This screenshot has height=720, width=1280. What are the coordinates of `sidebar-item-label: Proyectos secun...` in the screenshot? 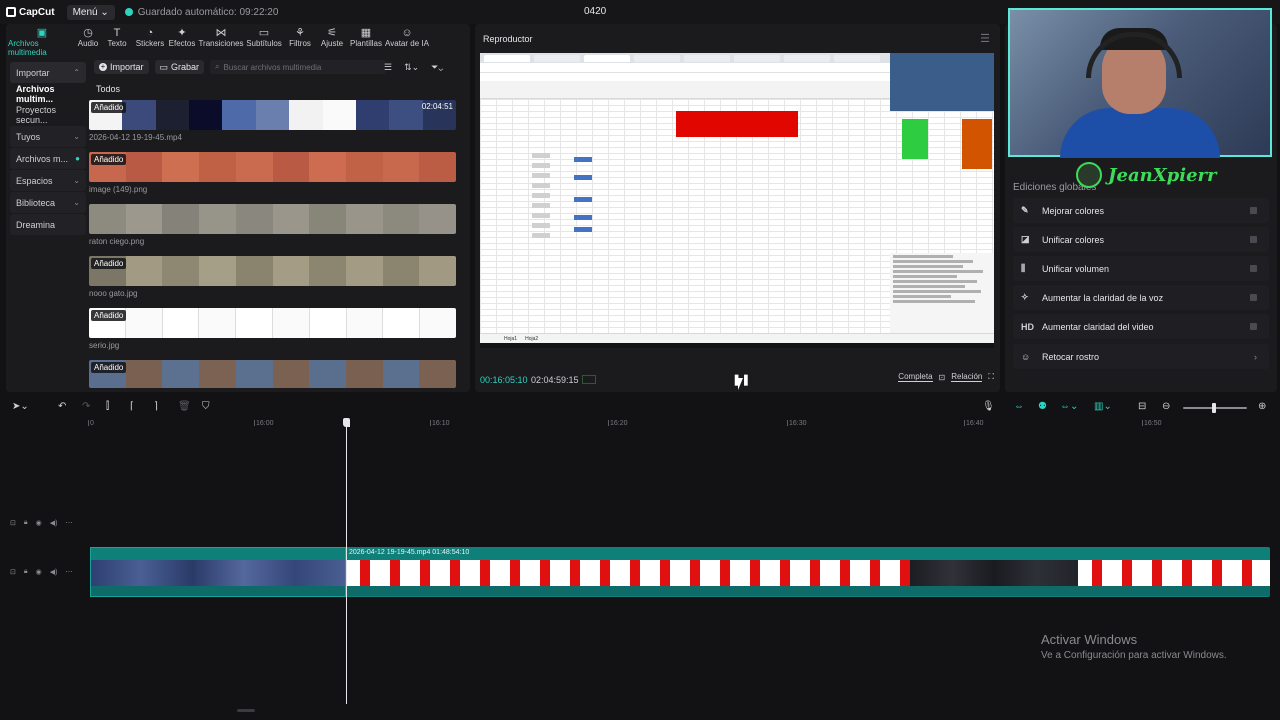 It's located at (36, 114).